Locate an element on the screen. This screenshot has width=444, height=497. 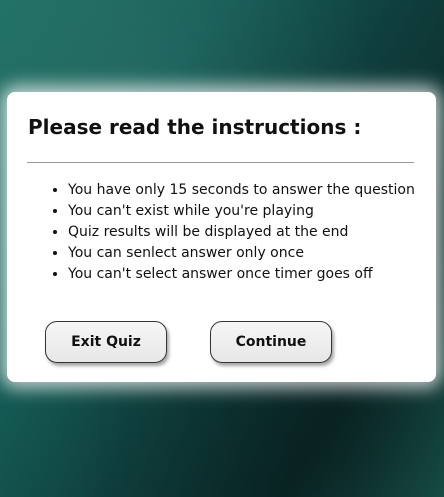
dialog-title: Please read the instructions : is located at coordinates (195, 127).